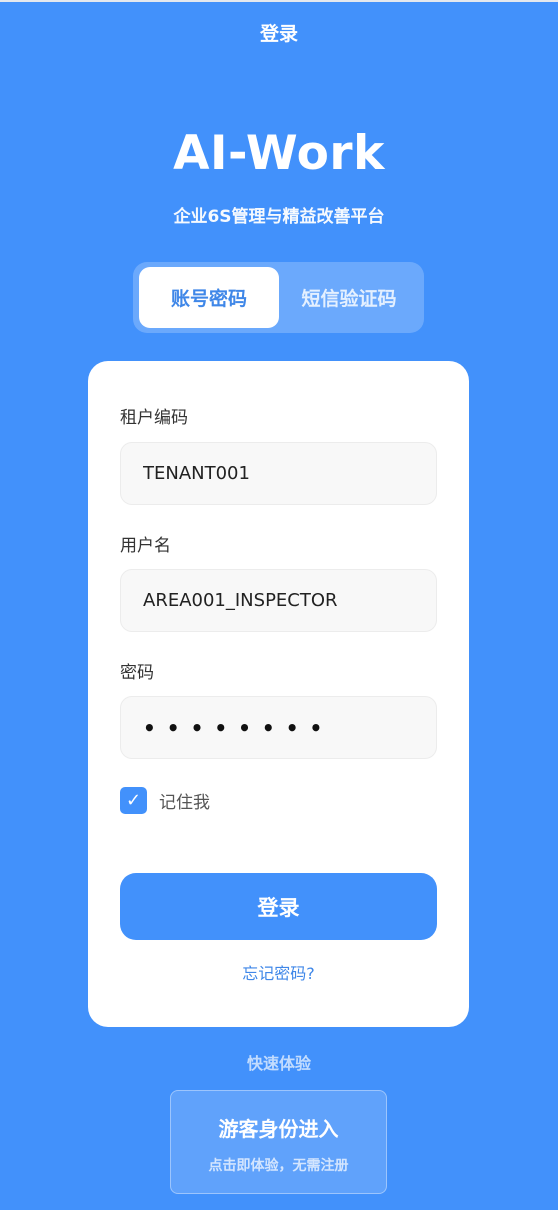 Image resolution: width=558 pixels, height=1210 pixels. I want to click on tab-account-password: 账号密码, so click(209, 297).